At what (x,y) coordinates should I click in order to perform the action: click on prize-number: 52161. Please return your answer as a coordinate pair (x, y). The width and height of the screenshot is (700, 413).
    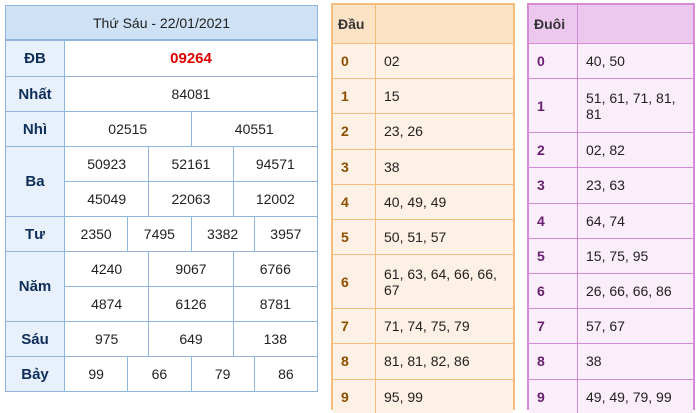
    Looking at the image, I should click on (190, 164).